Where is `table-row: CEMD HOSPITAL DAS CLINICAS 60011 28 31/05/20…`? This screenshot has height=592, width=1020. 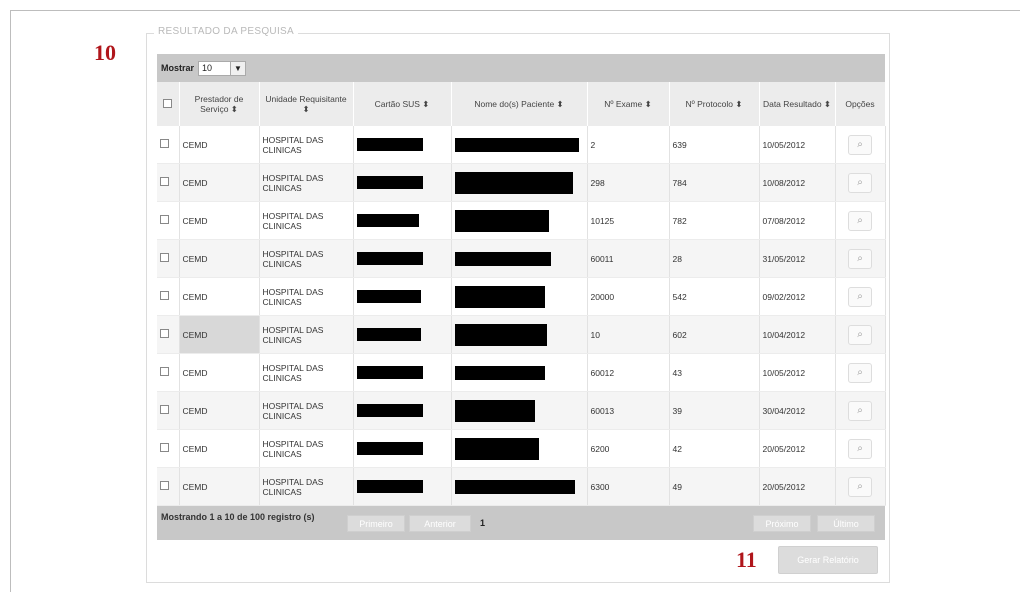
table-row: CEMD HOSPITAL DAS CLINICAS 60011 28 31/05/20… is located at coordinates (521, 258).